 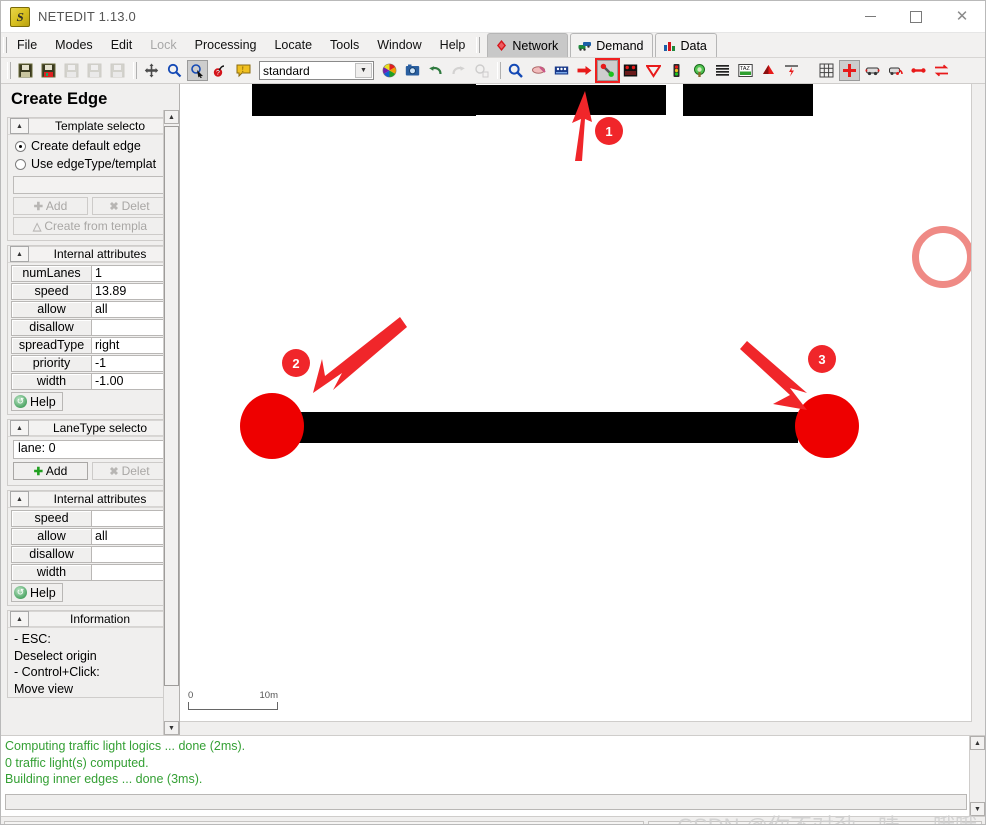 What do you see at coordinates (872, 70) in the screenshot?
I see `spread-vehicles-toggle-icon` at bounding box center [872, 70].